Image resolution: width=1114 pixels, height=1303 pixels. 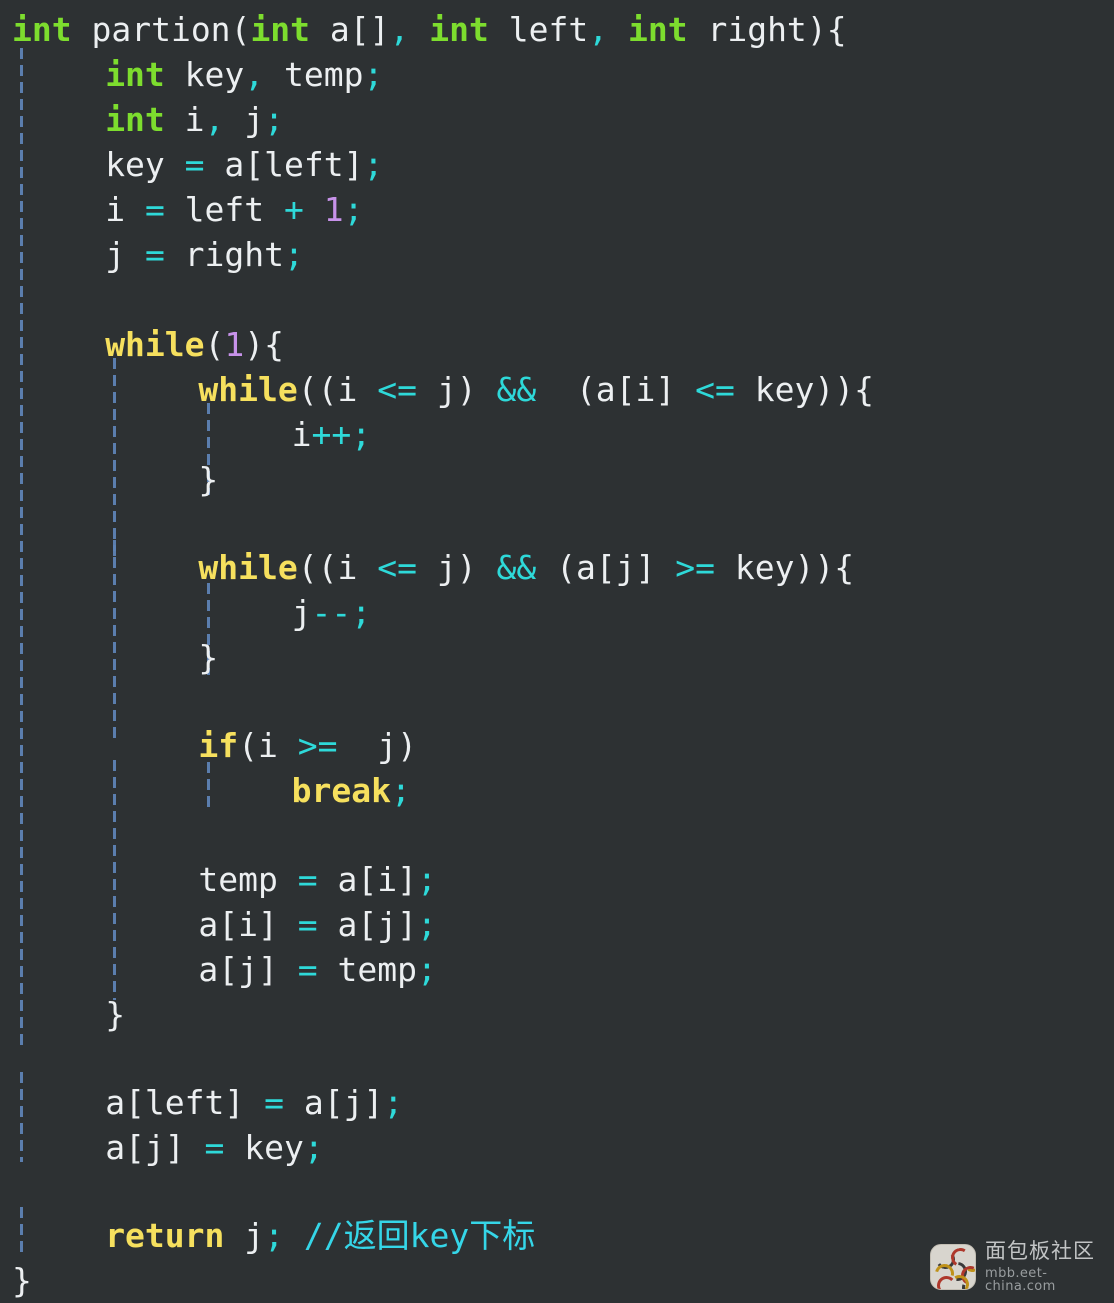 I want to click on code-token-plain: (a[i], so click(x=616, y=389).